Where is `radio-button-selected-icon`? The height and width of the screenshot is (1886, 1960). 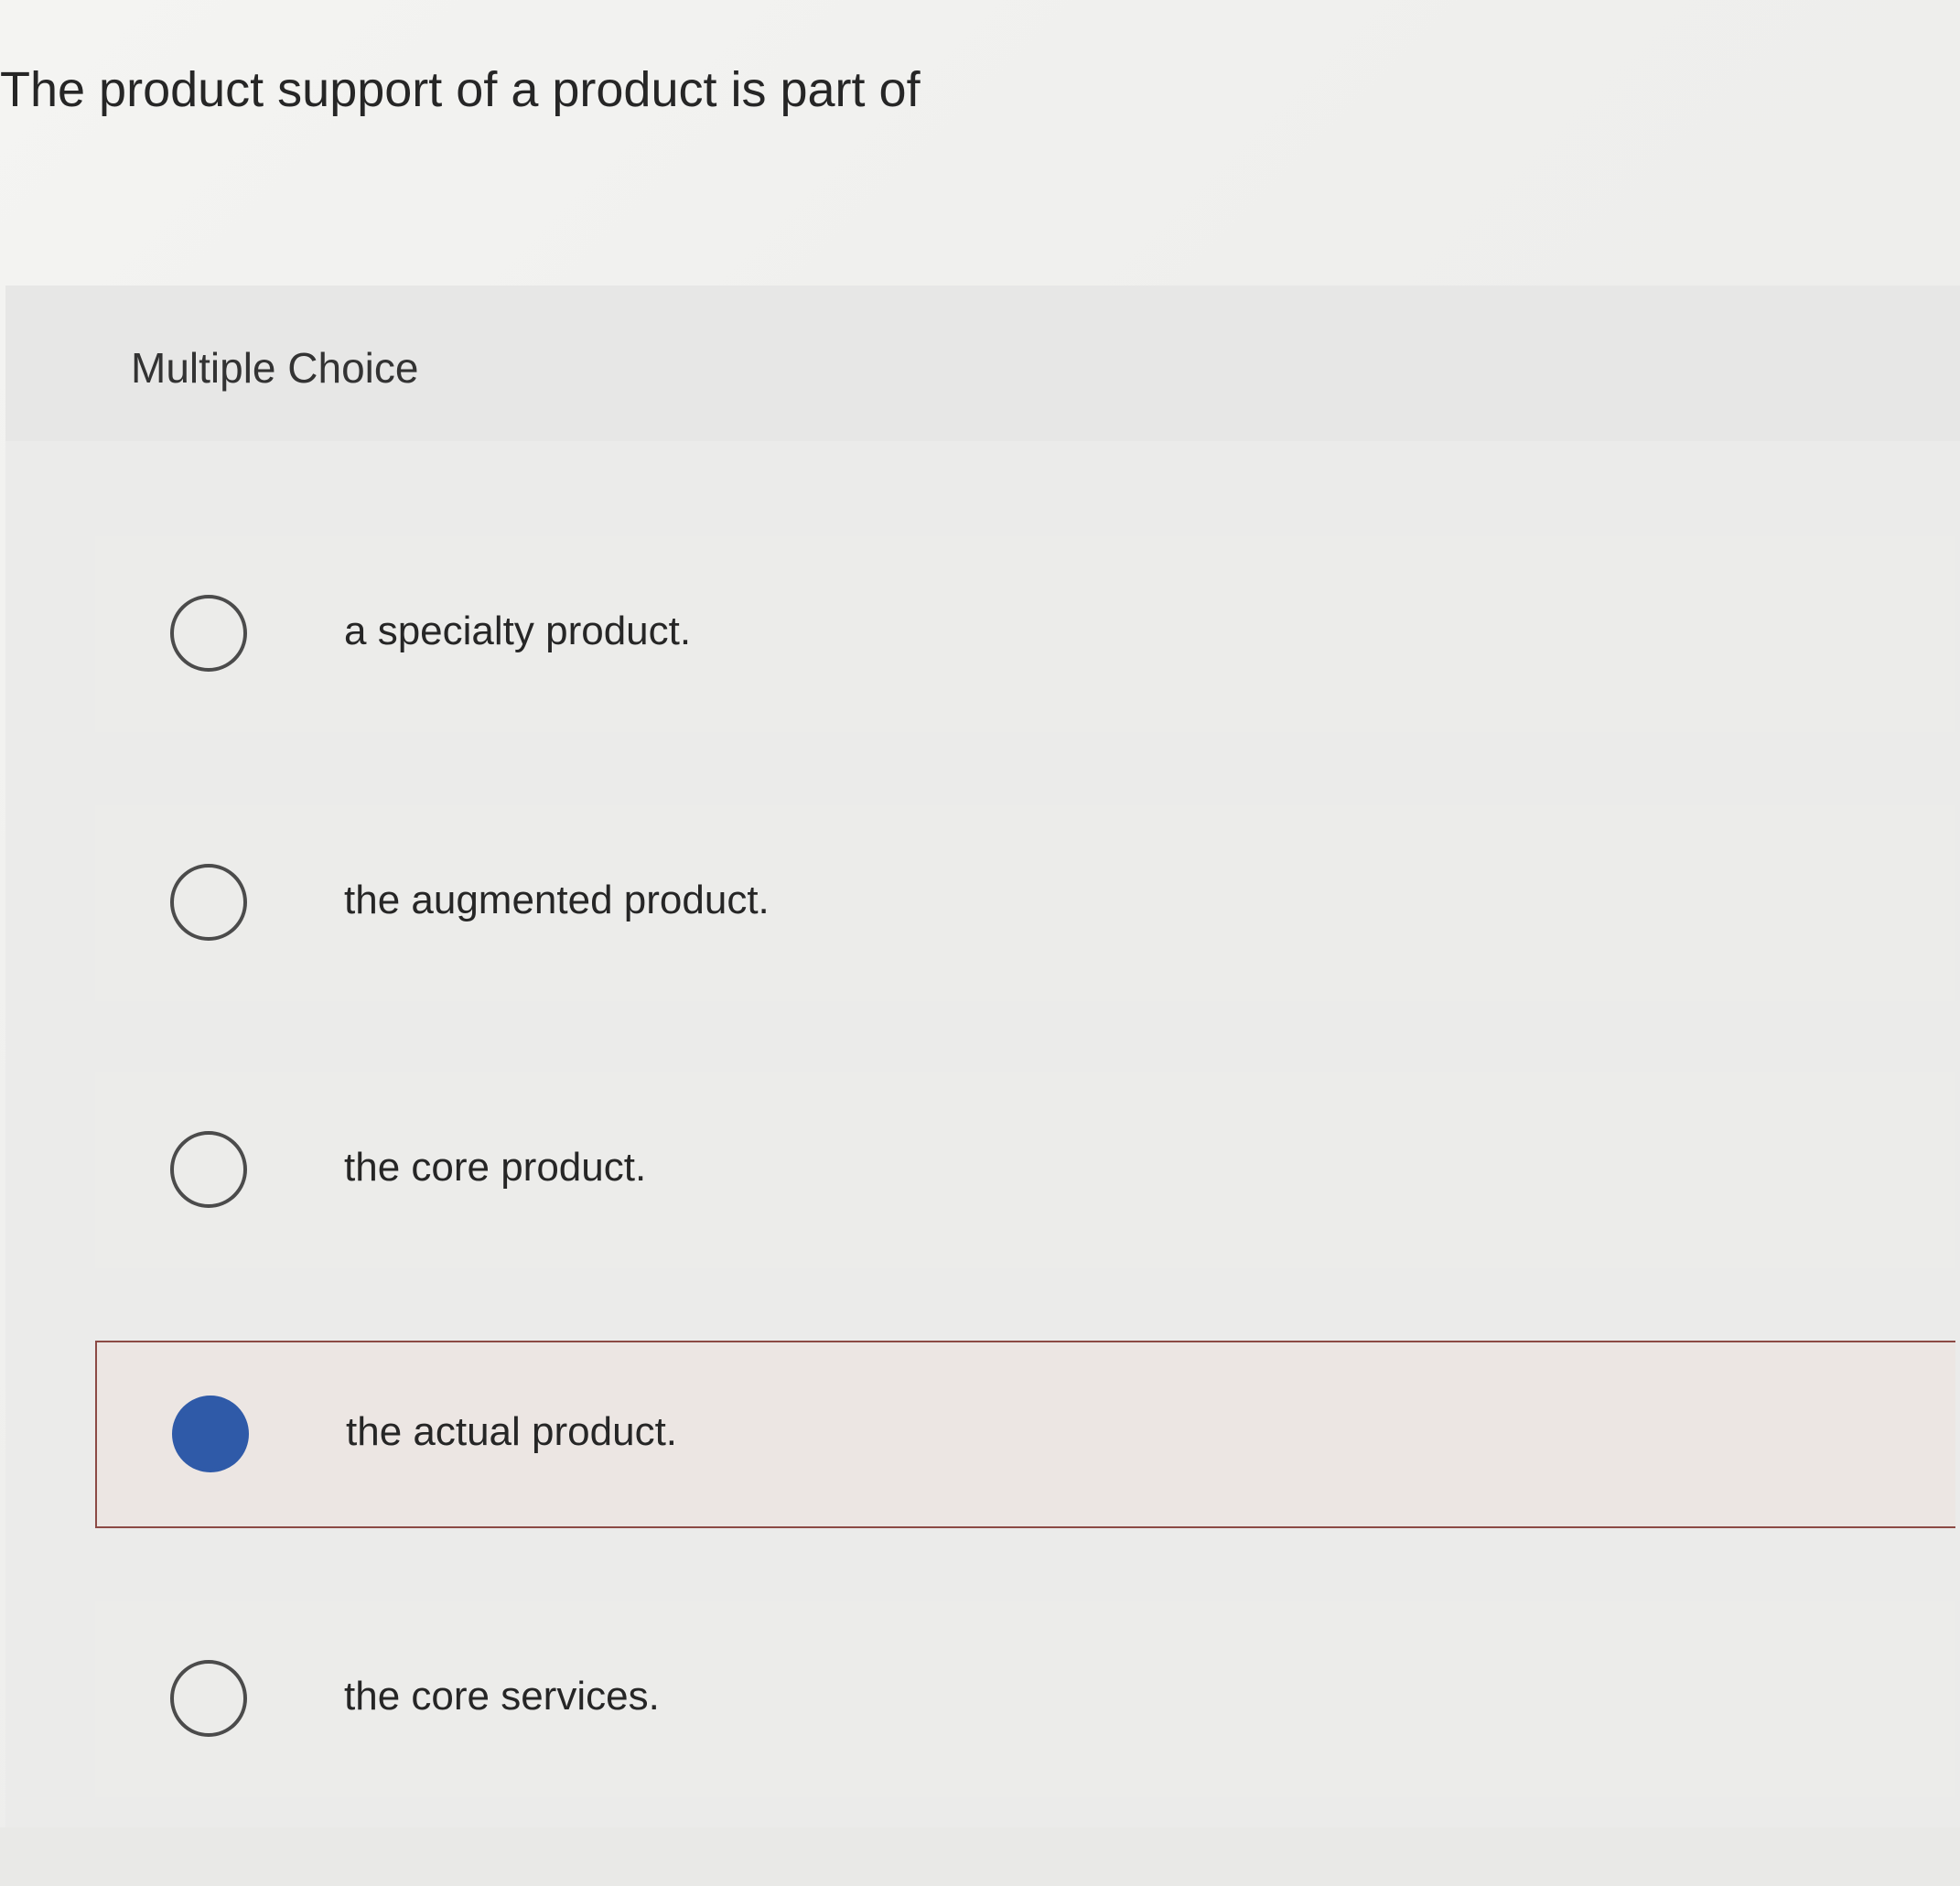 radio-button-selected-icon is located at coordinates (210, 1434).